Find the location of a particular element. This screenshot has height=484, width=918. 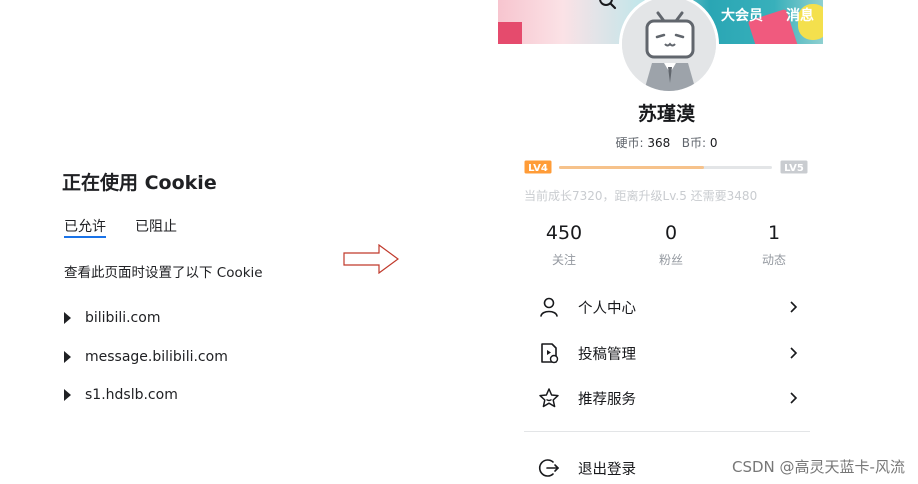

cookie-site-row: bilibili.com is located at coordinates (112, 318).